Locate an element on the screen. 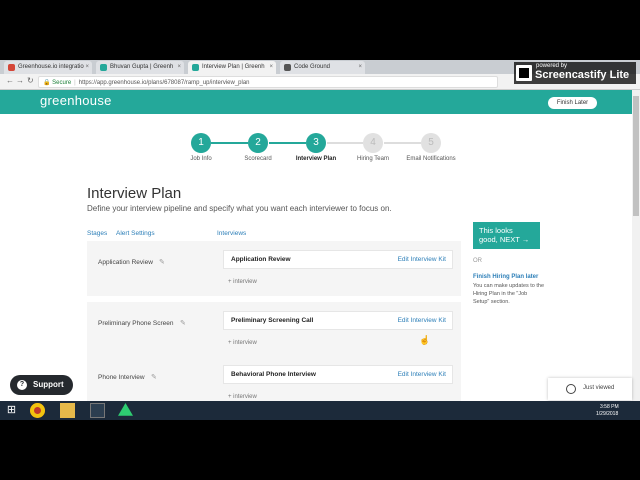 This screenshot has height=480, width=640. page-scrollbar is located at coordinates (636, 245).